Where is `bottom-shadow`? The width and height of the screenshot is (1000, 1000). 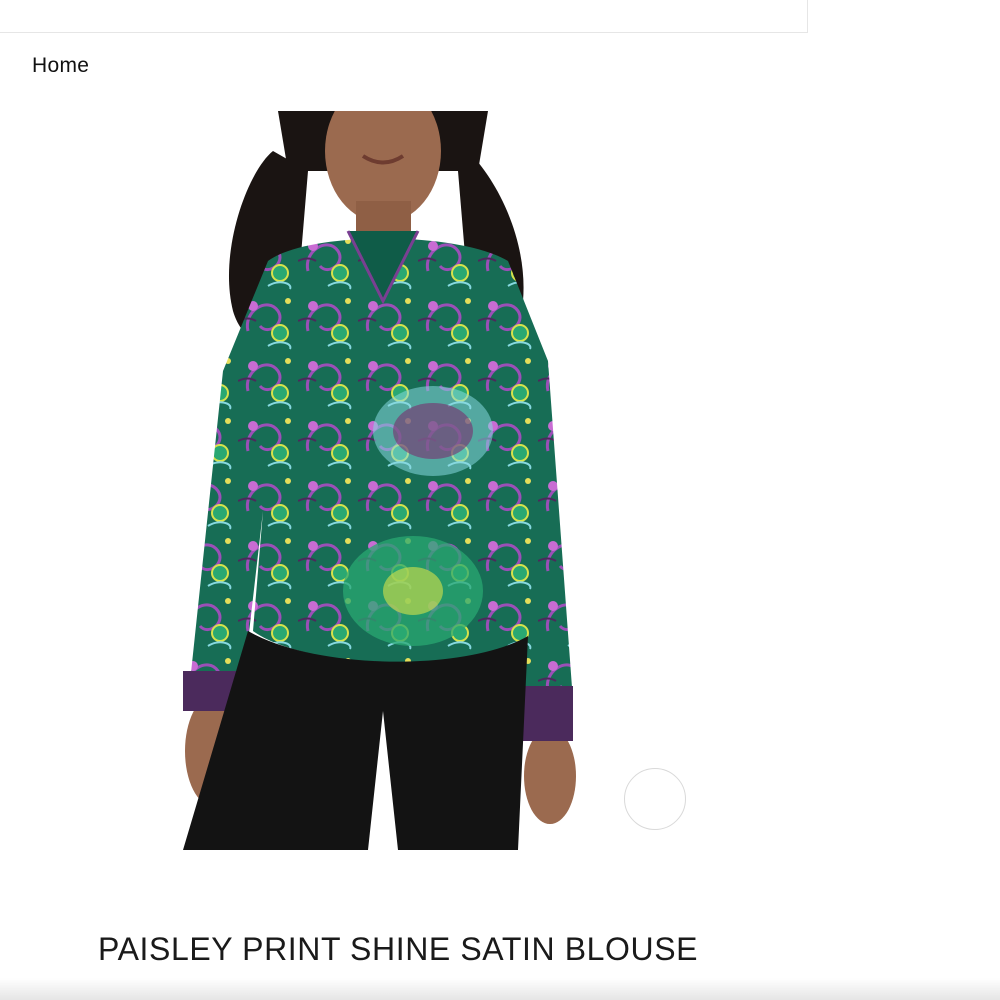
bottom-shadow is located at coordinates (500, 989).